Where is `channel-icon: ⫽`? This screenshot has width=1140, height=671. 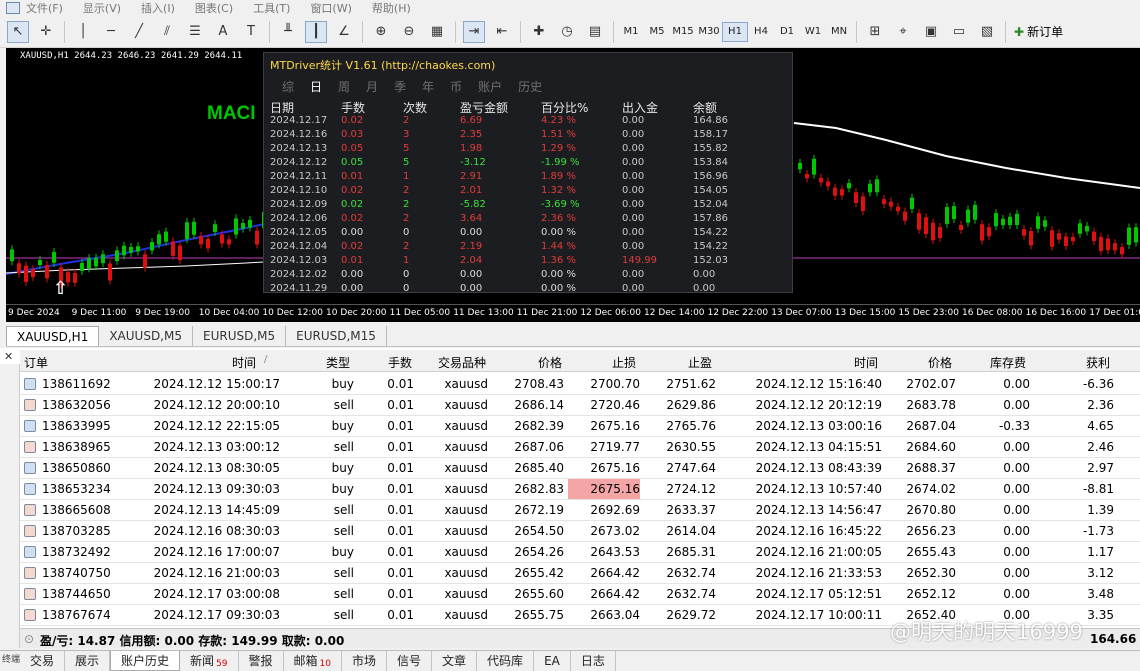
channel-icon: ⫽ is located at coordinates (167, 32).